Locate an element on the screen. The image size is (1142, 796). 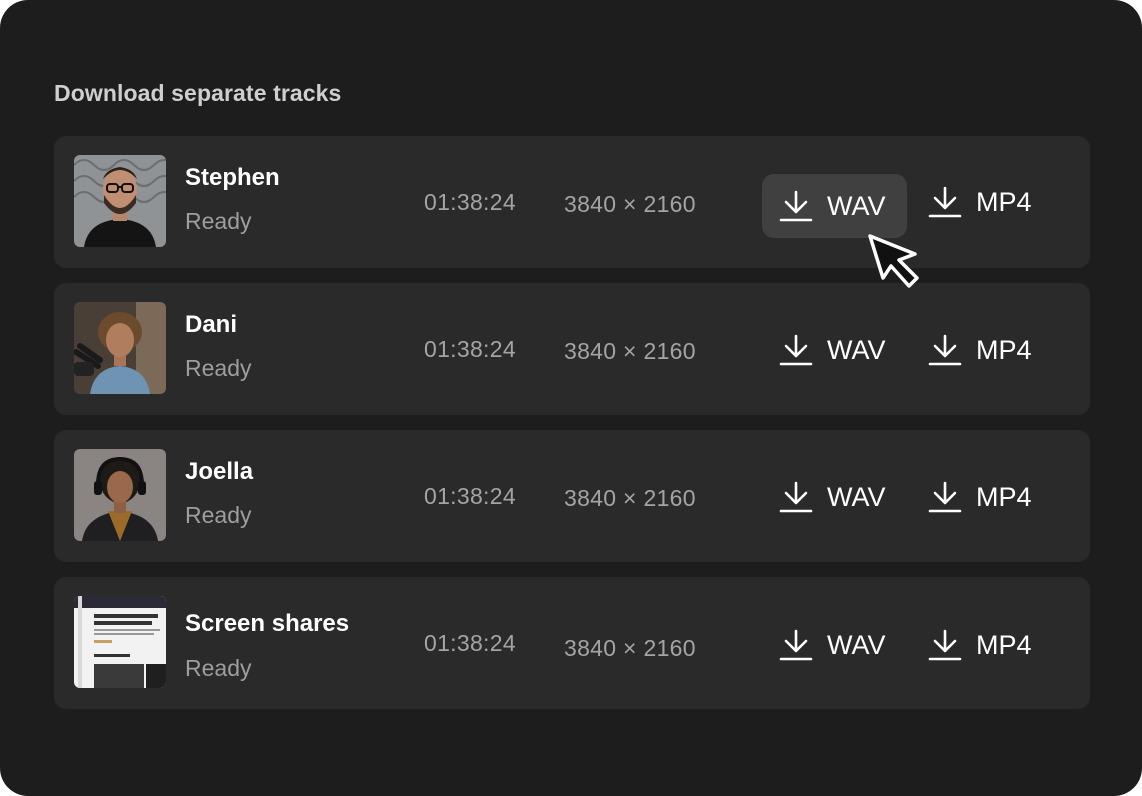
track-name: Joella is located at coordinates (219, 471).